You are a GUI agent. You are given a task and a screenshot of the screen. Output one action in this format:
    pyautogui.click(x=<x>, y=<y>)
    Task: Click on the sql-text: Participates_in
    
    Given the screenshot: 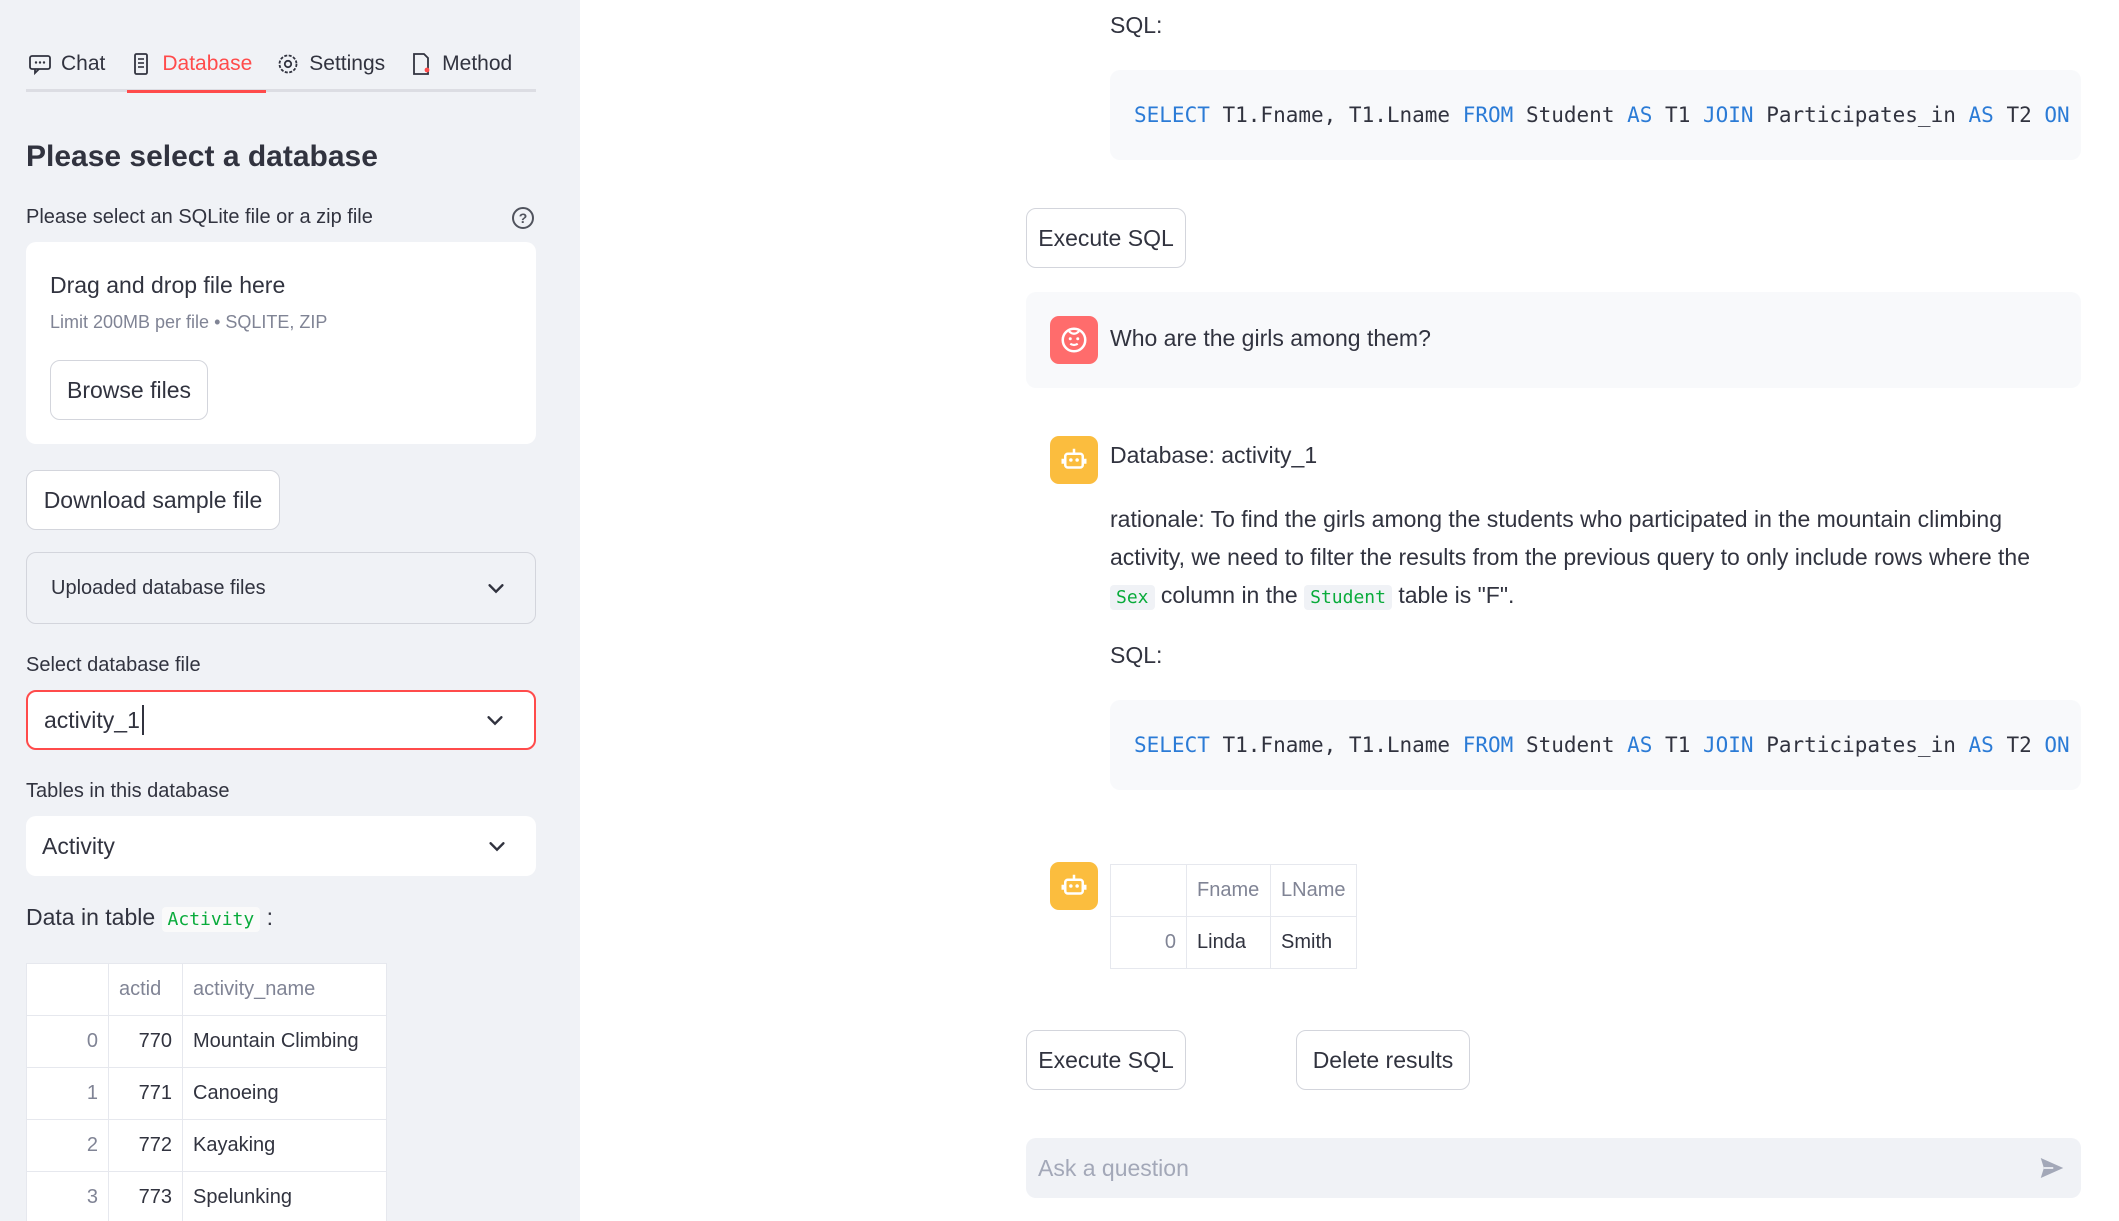 What is the action you would take?
    pyautogui.click(x=1861, y=745)
    